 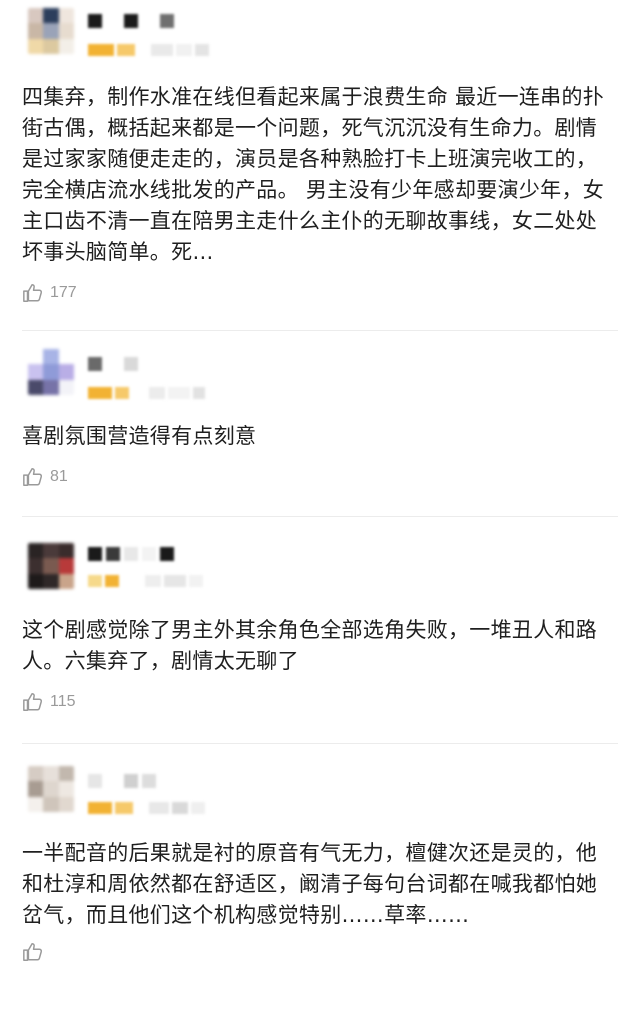 What do you see at coordinates (63, 292) in the screenshot?
I see `like-count: 177` at bounding box center [63, 292].